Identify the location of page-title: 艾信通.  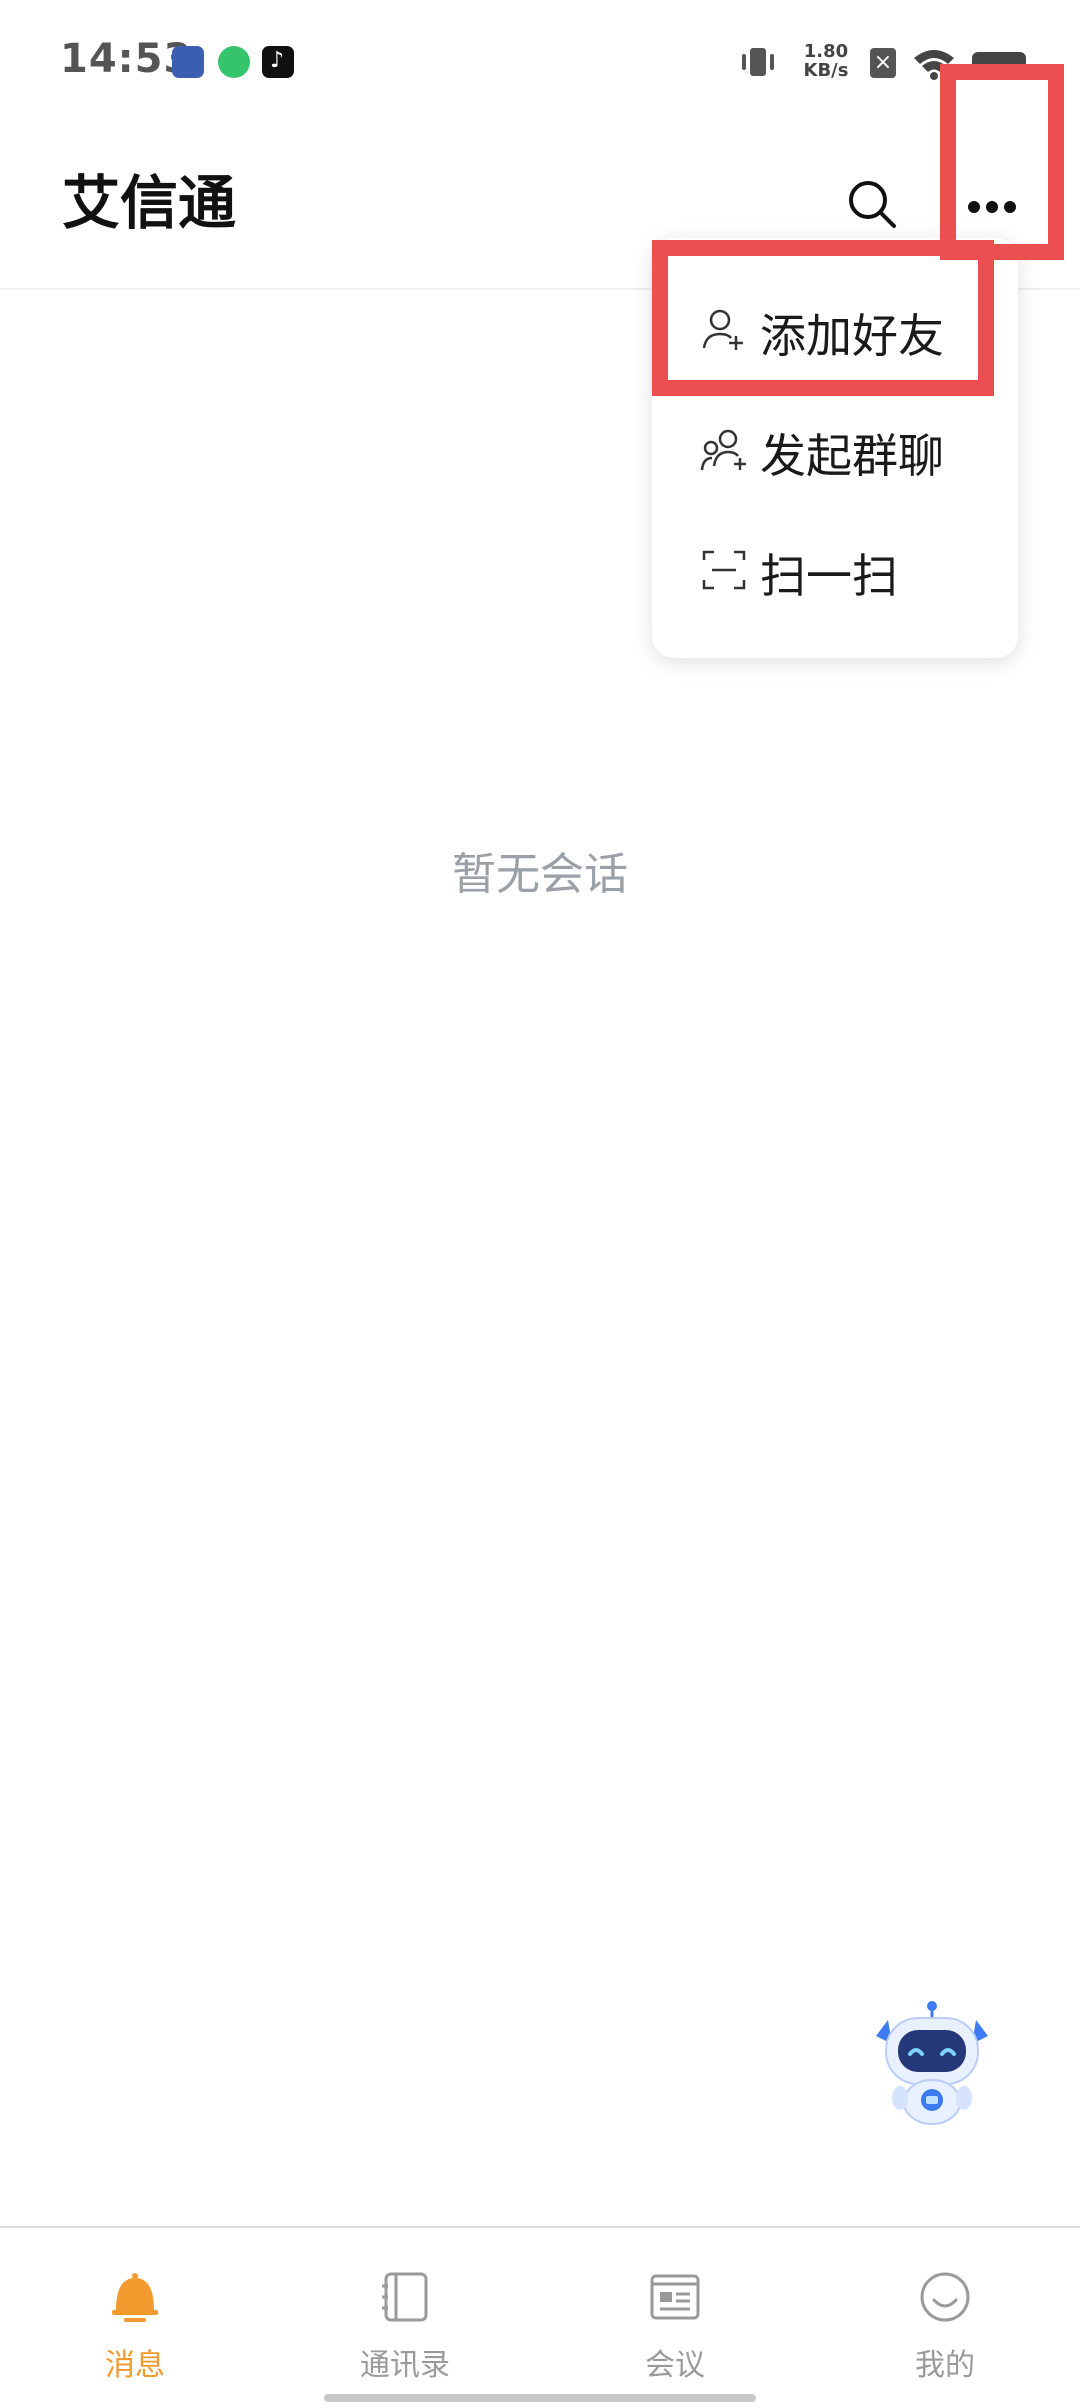
(149, 203).